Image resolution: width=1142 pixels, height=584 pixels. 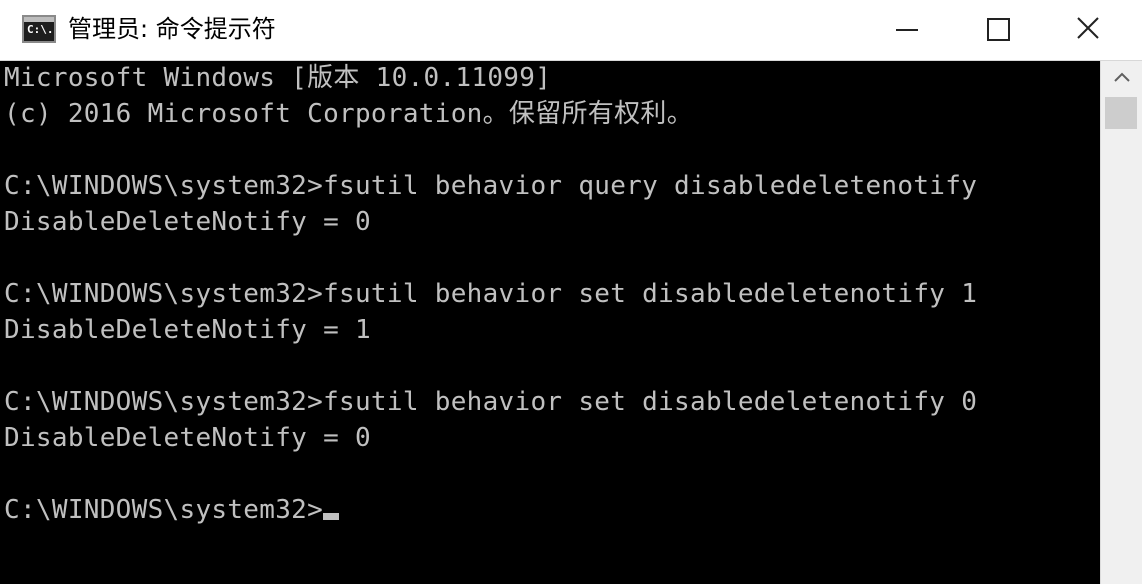 I want to click on cmd-console-icon: C:\., so click(x=39, y=29).